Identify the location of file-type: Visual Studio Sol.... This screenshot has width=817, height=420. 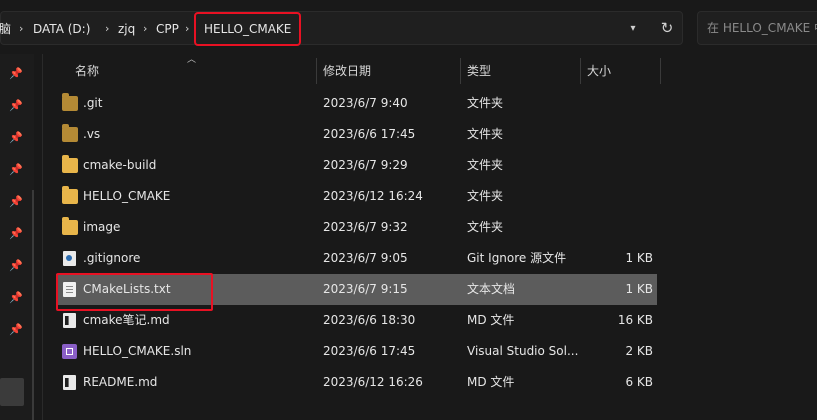
(523, 351).